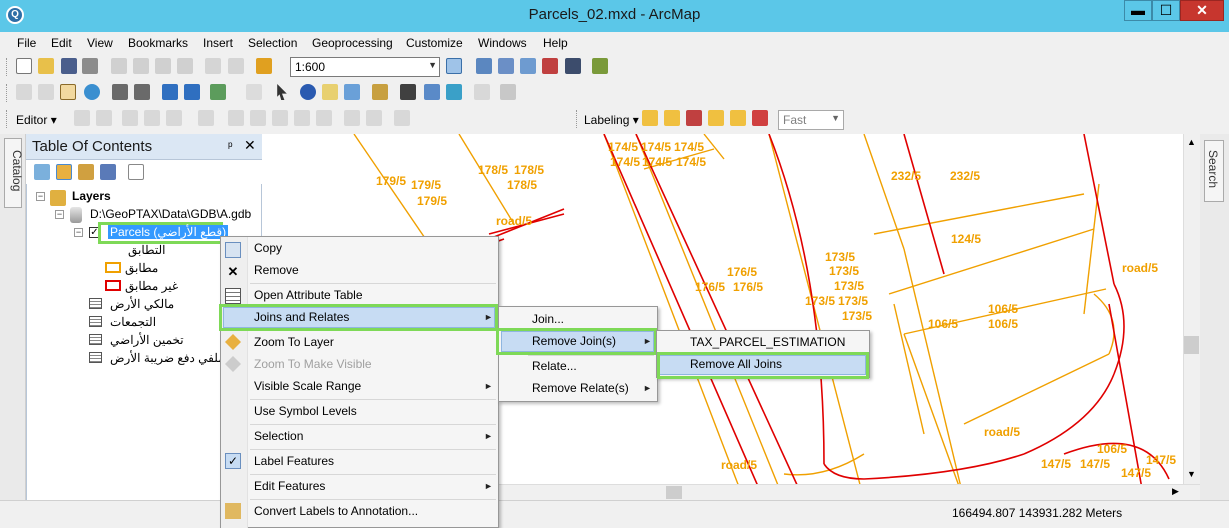 This screenshot has width=1229, height=528. What do you see at coordinates (206, 118) in the screenshot?
I see `point-icon` at bounding box center [206, 118].